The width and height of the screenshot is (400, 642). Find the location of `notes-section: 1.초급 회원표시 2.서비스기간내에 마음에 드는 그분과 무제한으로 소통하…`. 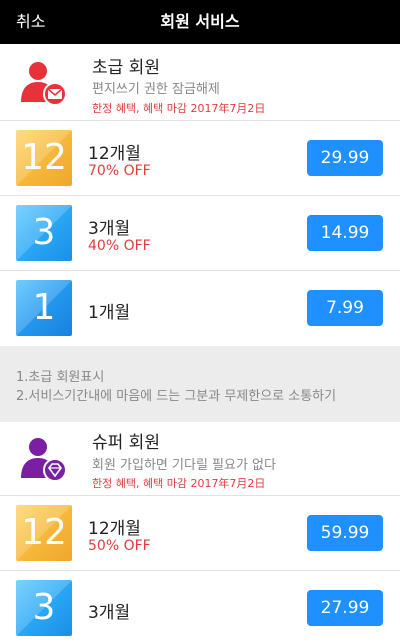

notes-section: 1.초급 회원표시 2.서비스기간내에 마음에 드는 그분과 무제한으로 소통하… is located at coordinates (200, 384).